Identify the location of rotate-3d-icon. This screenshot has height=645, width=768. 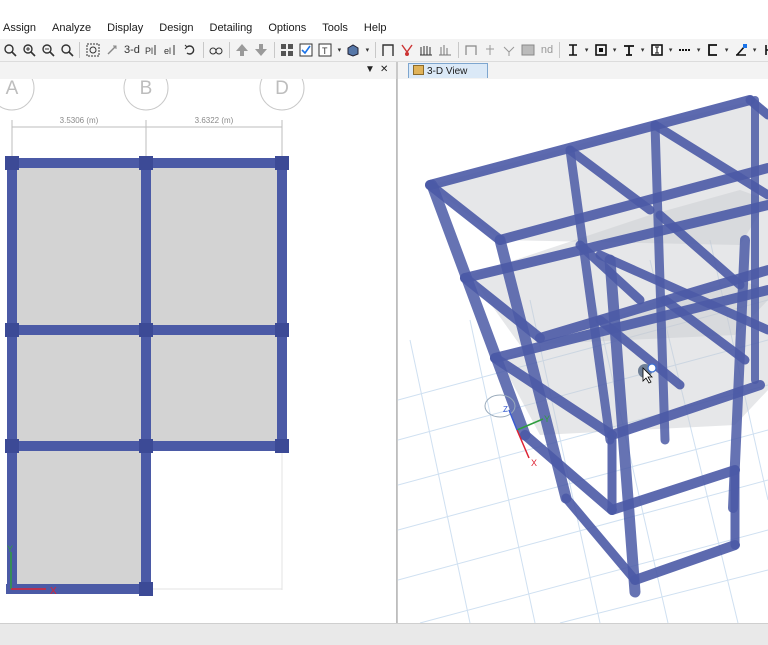
(190, 50).